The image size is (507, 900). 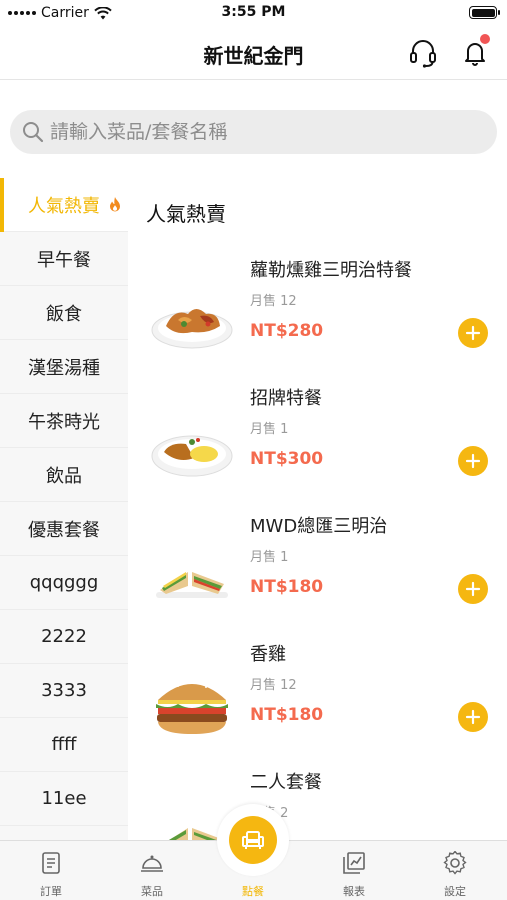 I want to click on category-label: 飯食, so click(x=64, y=314).